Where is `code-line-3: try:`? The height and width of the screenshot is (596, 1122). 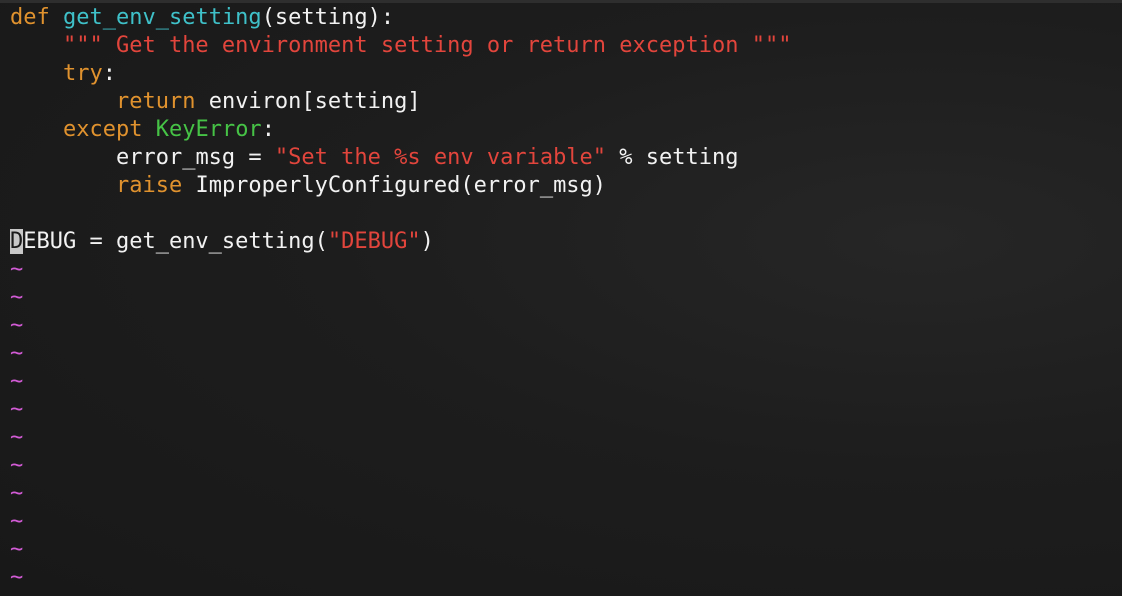
code-line-3: try: is located at coordinates (89, 73).